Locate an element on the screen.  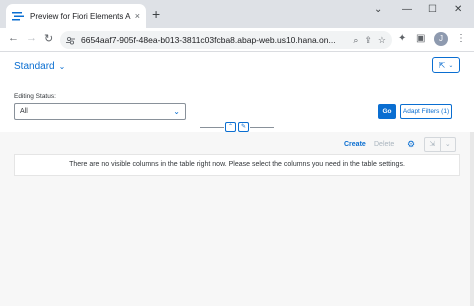
close-window-button: ✕ is located at coordinates (458, 9).